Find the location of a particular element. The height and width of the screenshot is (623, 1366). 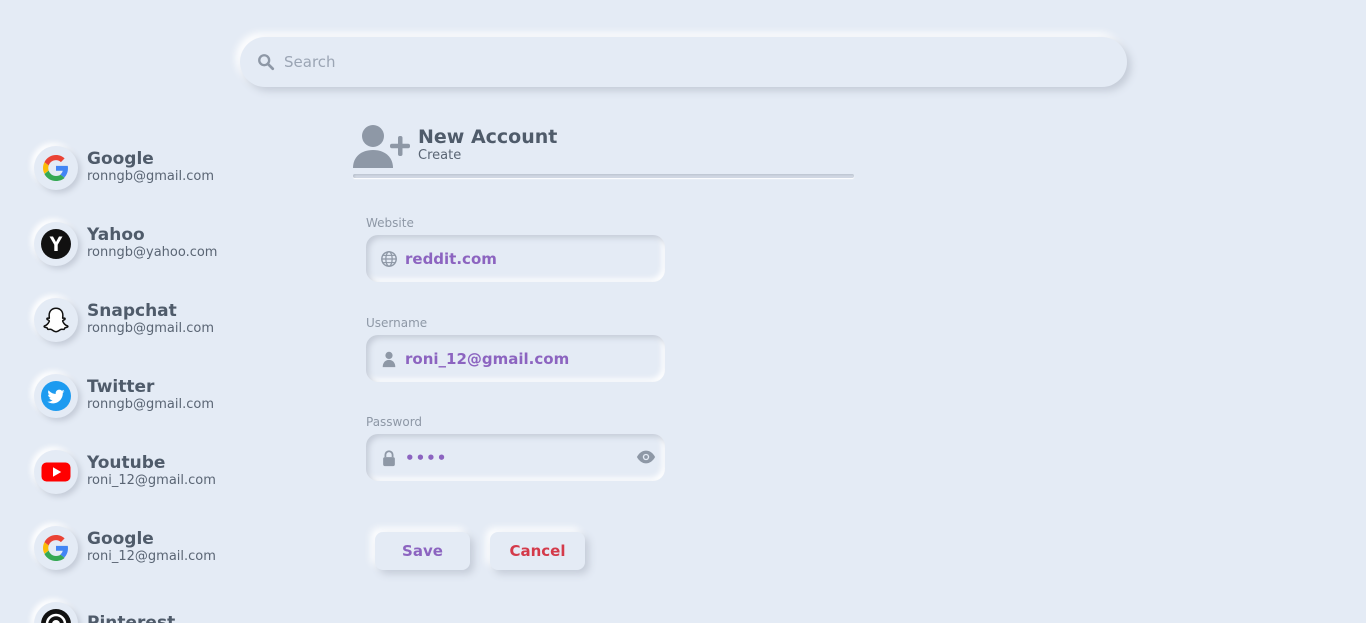

account-email: ronngb@yahoo.com is located at coordinates (152, 252).